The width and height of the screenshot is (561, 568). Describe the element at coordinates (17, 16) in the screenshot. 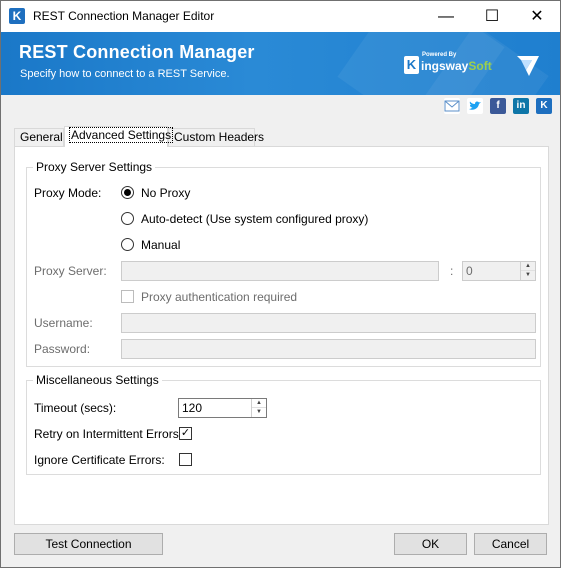

I see `app-icon: K` at that location.